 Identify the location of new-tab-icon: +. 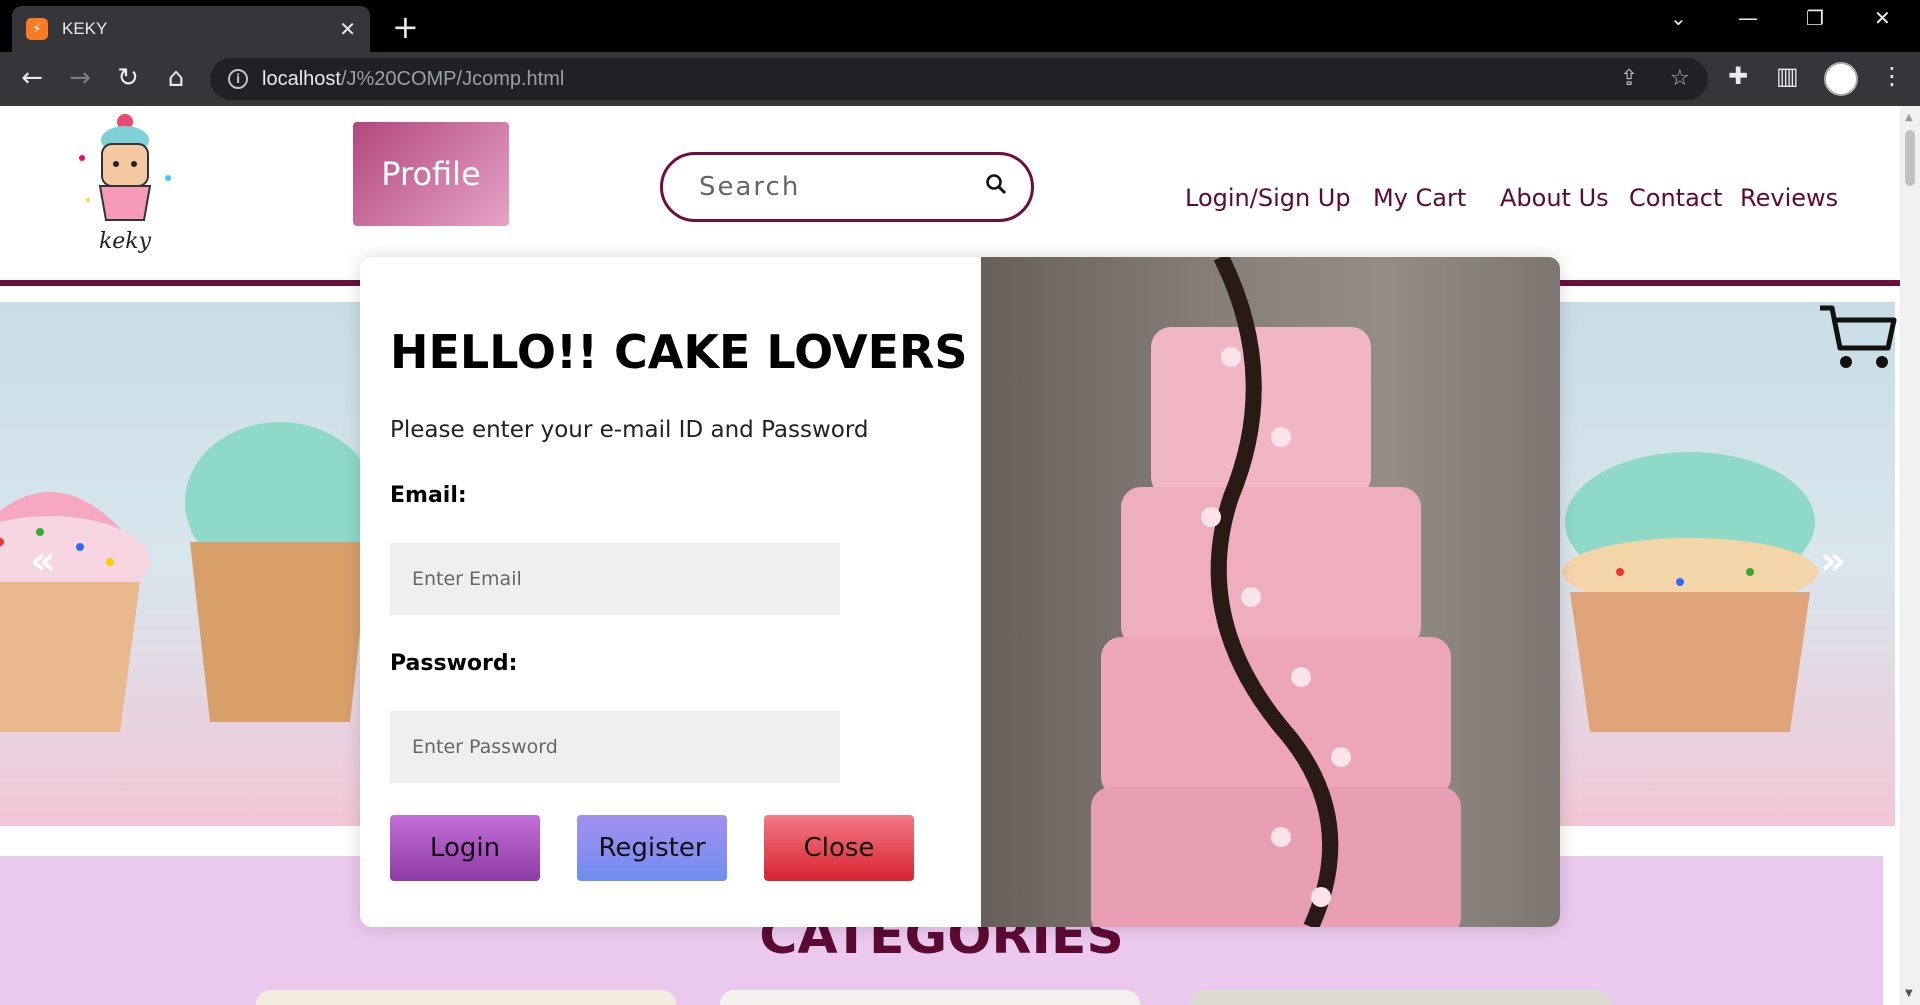
(405, 27).